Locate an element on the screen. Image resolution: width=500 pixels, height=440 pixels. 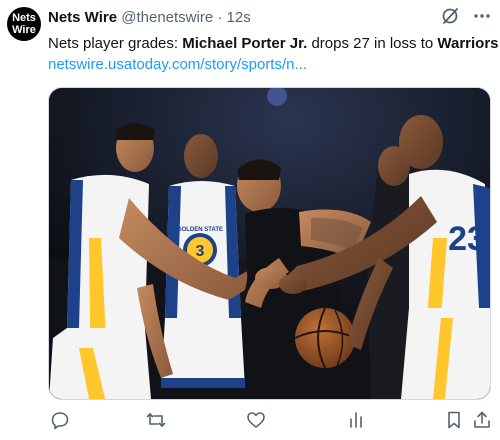
jersey-number-23: 23 is located at coordinates (467, 239).